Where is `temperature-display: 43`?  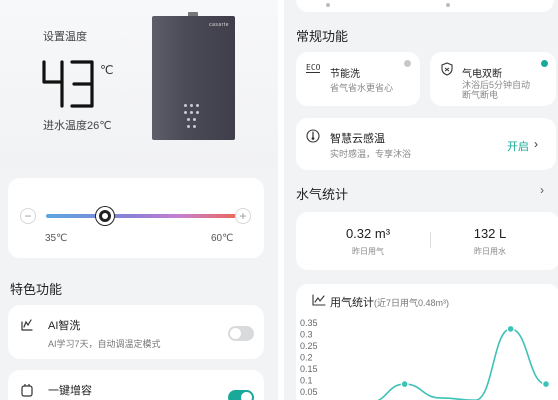 temperature-display: 43 is located at coordinates (69, 86).